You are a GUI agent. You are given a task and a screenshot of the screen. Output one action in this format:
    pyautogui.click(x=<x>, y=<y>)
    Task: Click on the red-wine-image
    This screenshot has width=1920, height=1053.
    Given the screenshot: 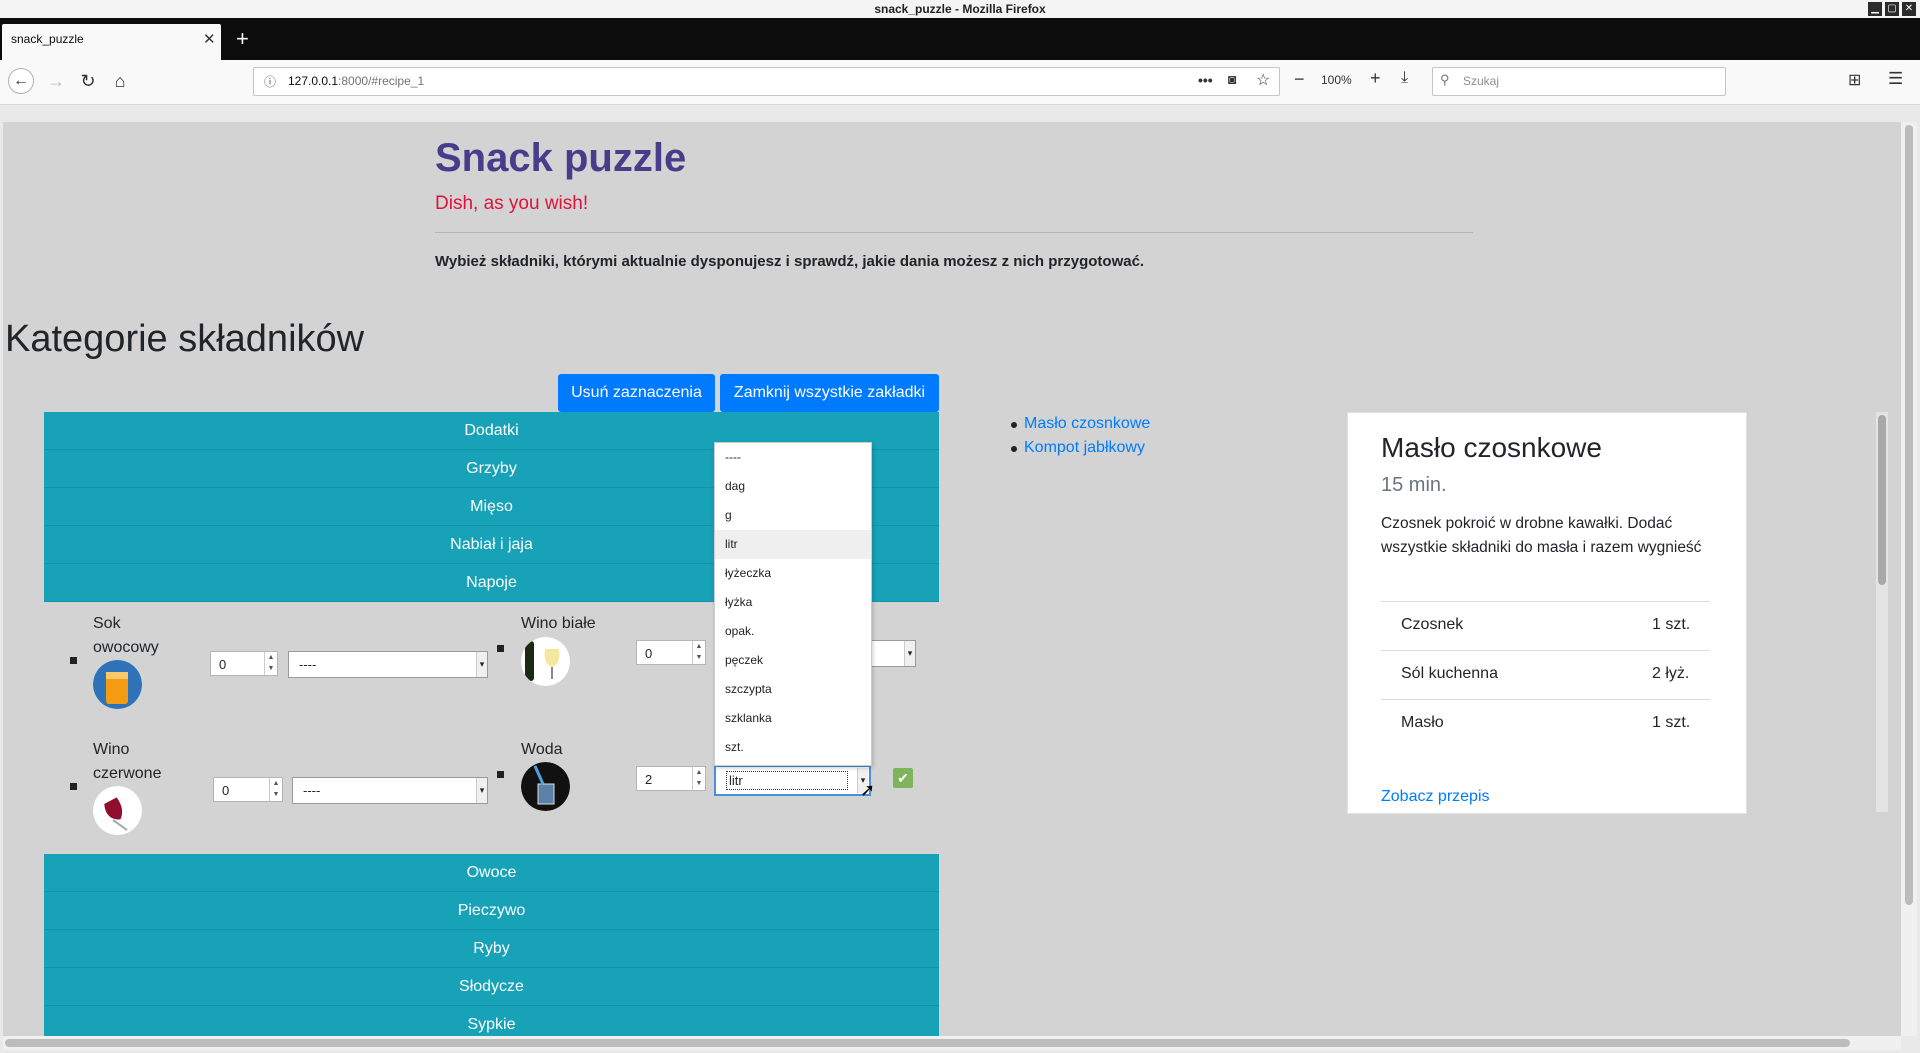 What is the action you would take?
    pyautogui.click(x=117, y=810)
    